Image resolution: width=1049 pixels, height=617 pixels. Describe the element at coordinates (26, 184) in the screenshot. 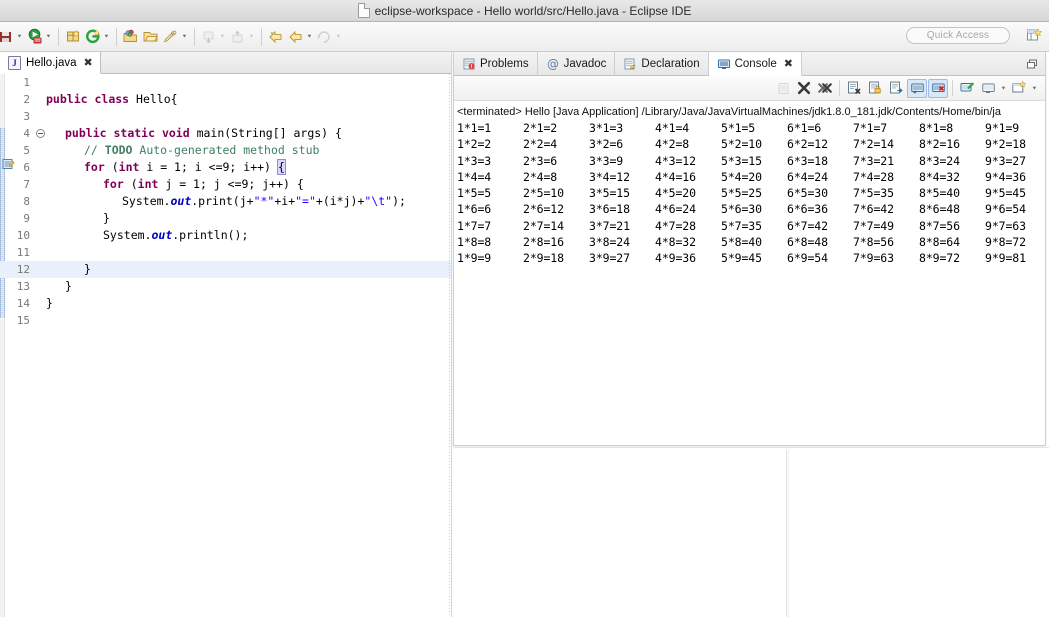

I see `line-number: 7` at that location.